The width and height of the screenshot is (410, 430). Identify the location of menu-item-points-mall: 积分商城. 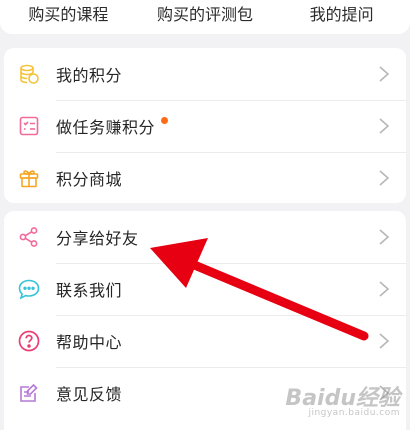
(205, 177).